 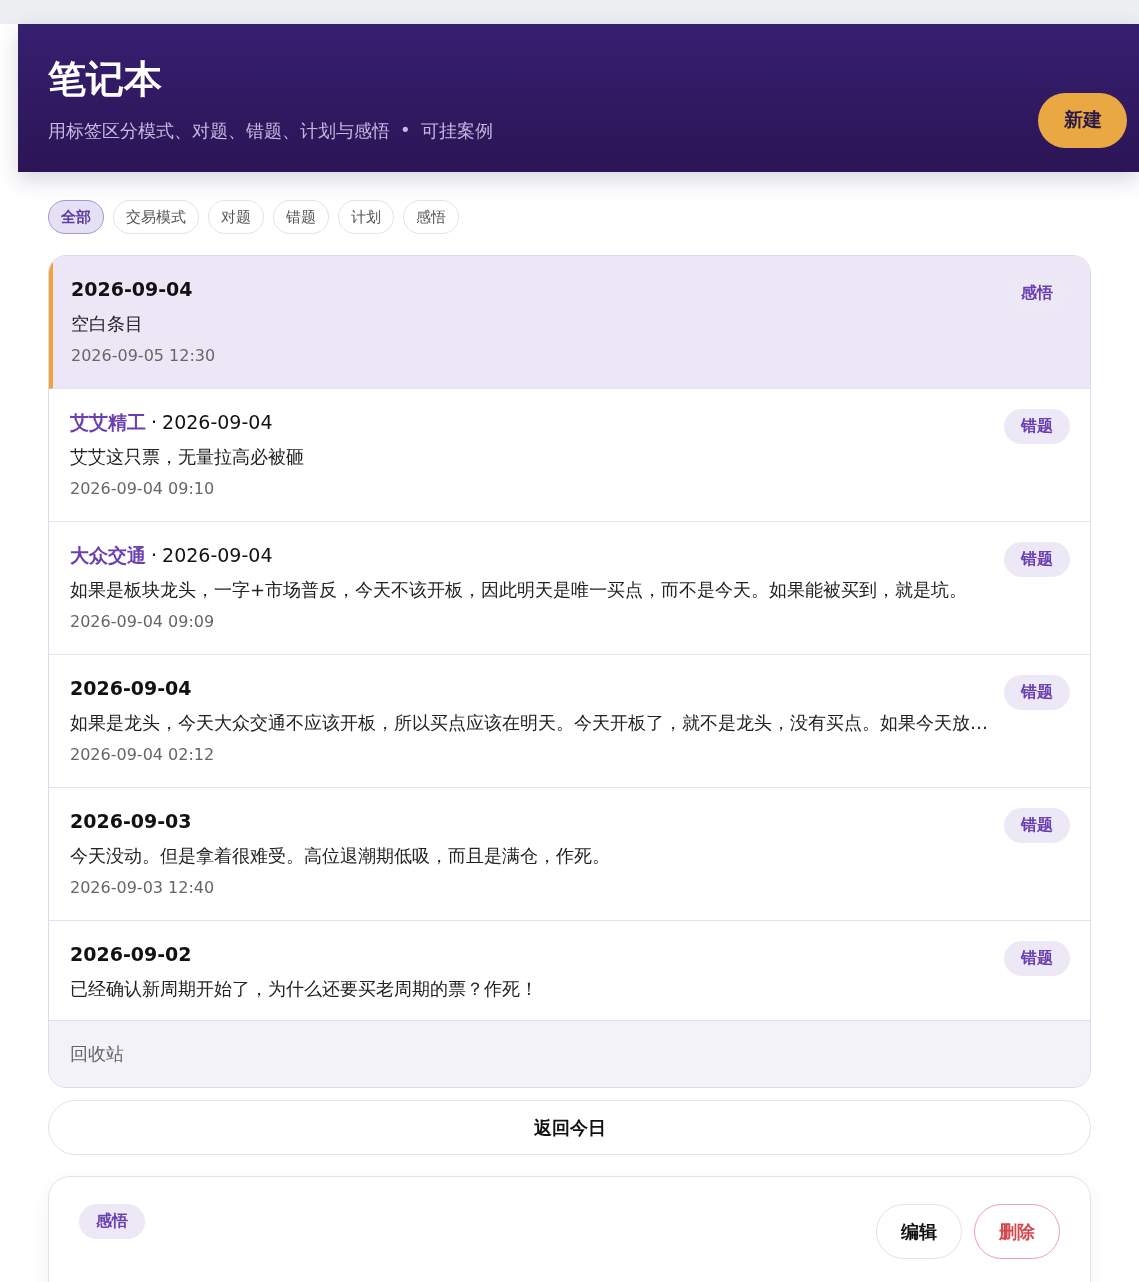 I want to click on subtitle-note: 可挂案例, so click(x=456, y=130).